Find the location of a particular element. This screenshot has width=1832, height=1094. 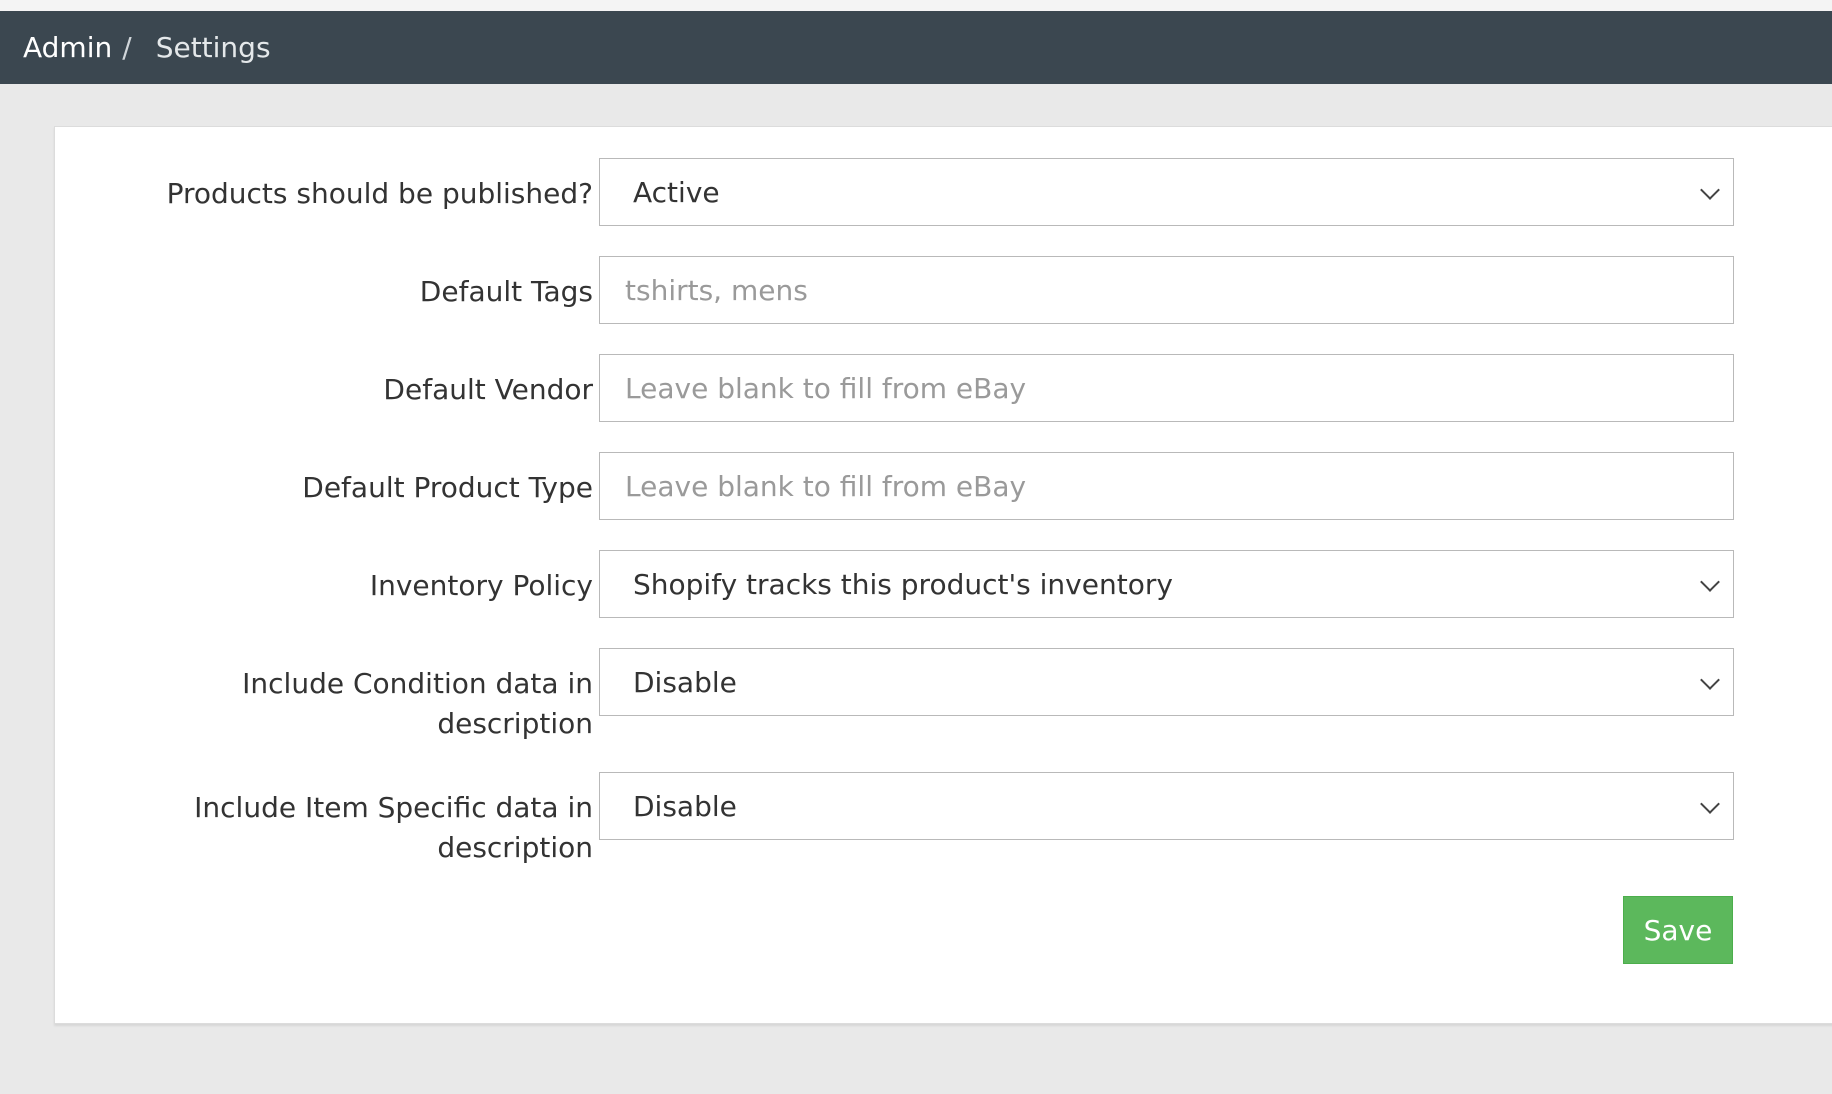

breadcrumb-current-page: Settings is located at coordinates (213, 47).